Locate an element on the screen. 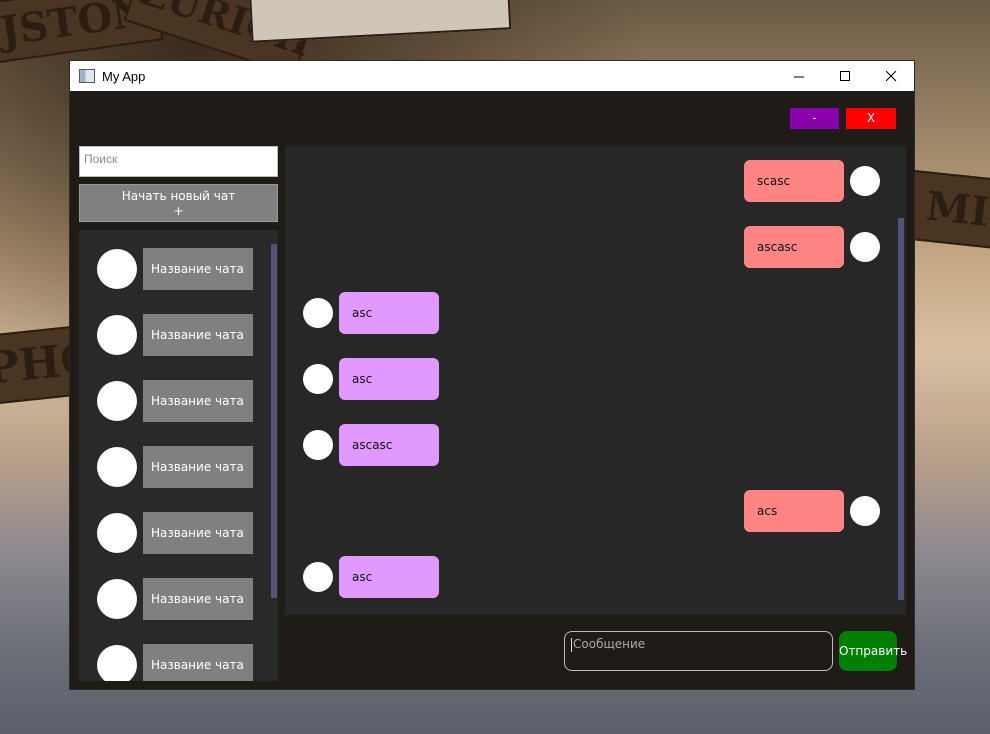  close-icon is located at coordinates (890, 75).